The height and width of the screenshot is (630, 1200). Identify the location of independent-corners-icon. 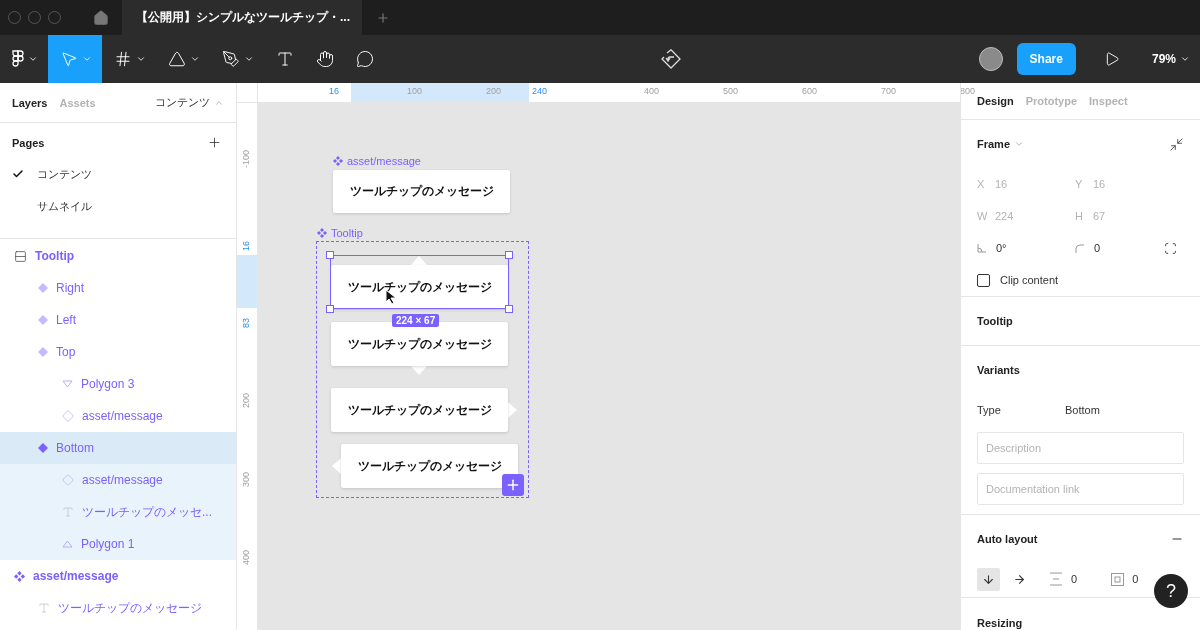
(1170, 248).